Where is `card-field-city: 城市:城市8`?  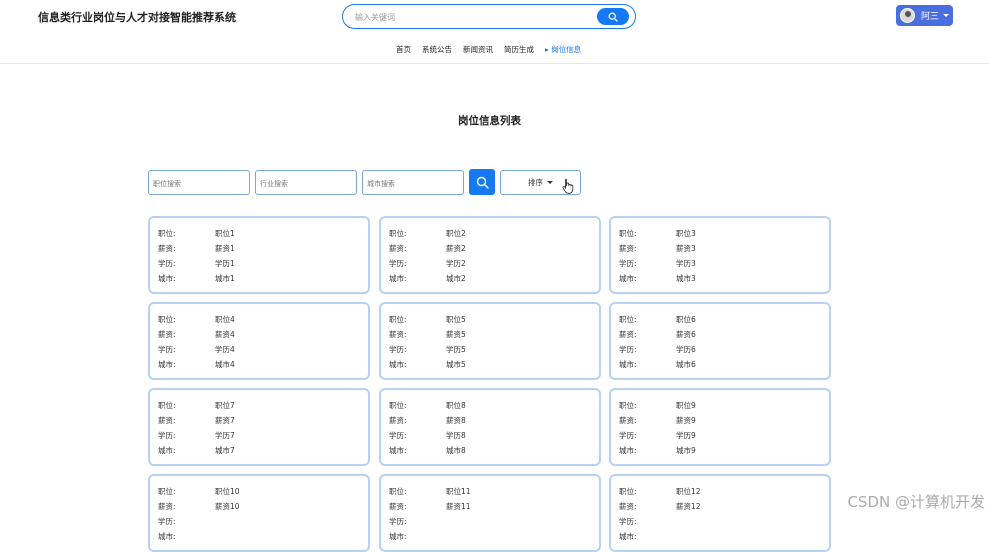 card-field-city: 城市:城市8 is located at coordinates (489, 450).